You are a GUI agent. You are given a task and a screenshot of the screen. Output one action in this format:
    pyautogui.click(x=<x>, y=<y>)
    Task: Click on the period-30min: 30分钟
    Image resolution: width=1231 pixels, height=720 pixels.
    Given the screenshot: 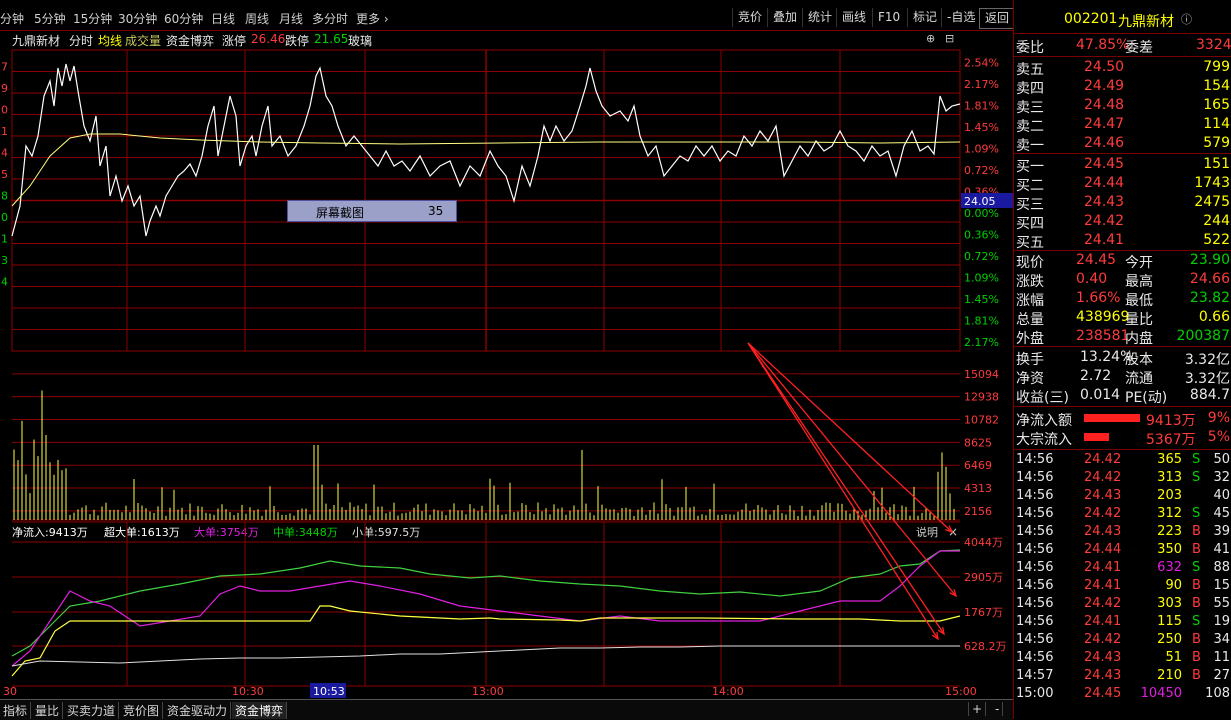 What is the action you would take?
    pyautogui.click(x=137, y=18)
    